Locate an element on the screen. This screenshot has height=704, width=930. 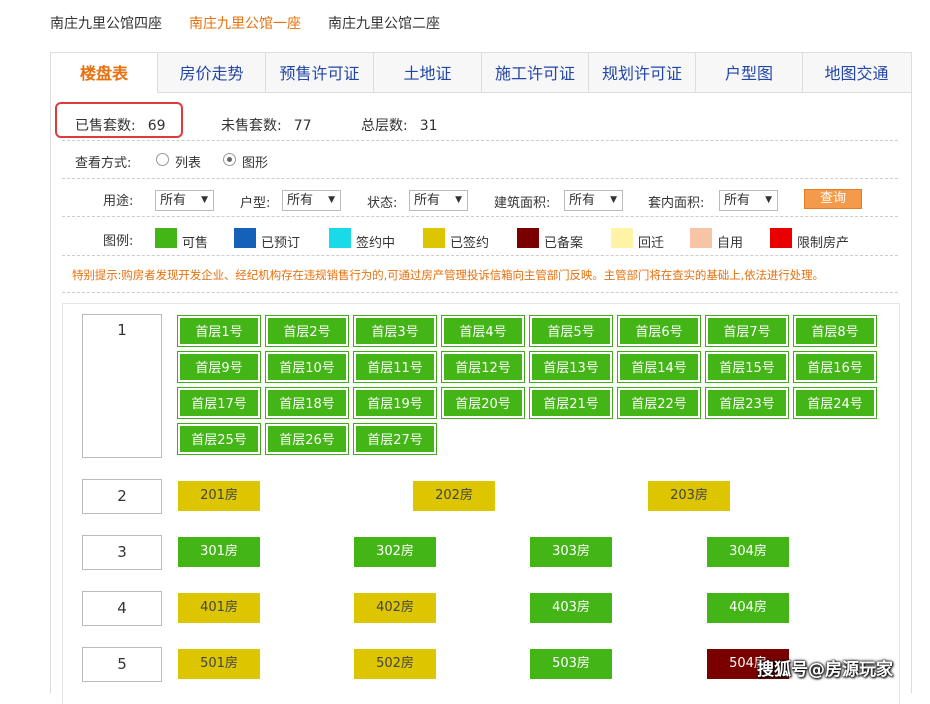
unit-cell: 首层1号 is located at coordinates (219, 331).